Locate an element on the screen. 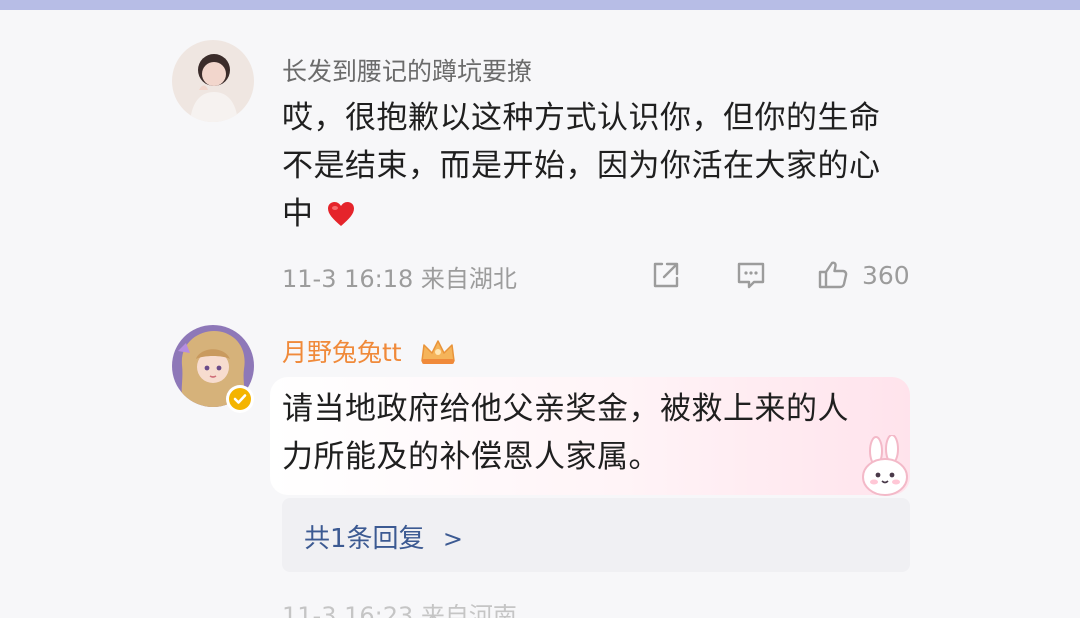  share-icon is located at coordinates (666, 275).